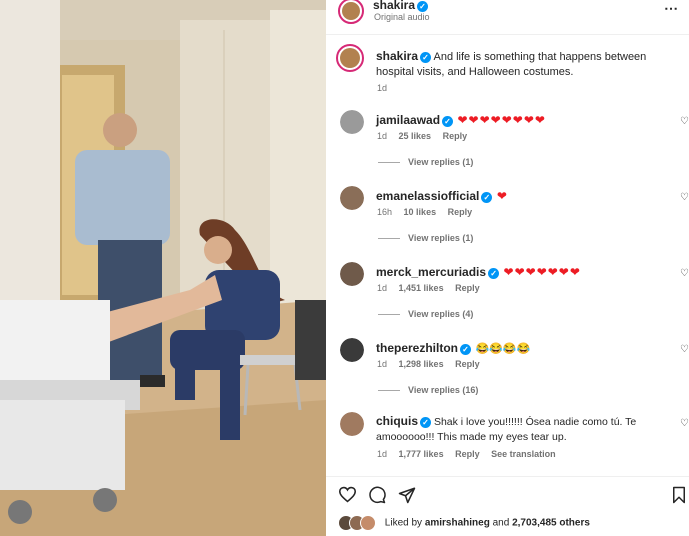  Describe the element at coordinates (427, 196) in the screenshot. I see `comment-username: emanelassiofficial` at that location.